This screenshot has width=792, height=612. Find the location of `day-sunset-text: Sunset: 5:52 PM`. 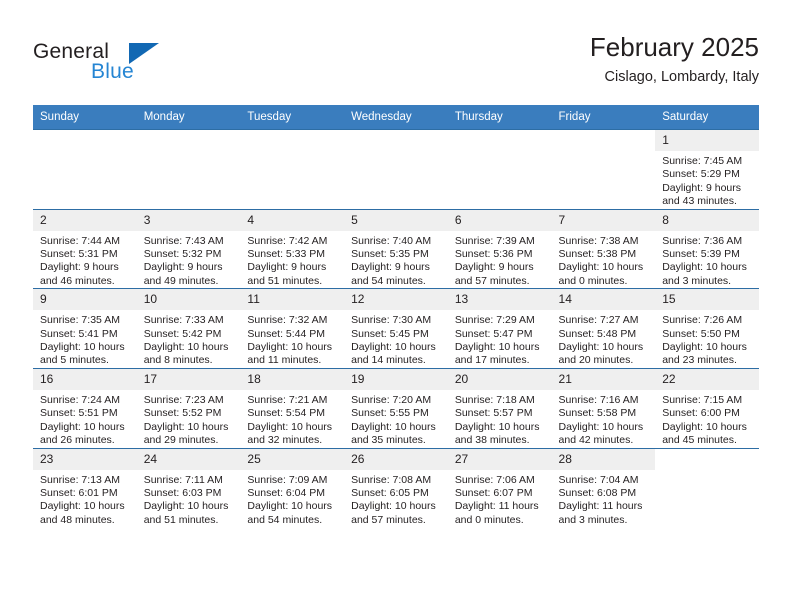

day-sunset-text: Sunset: 5:52 PM is located at coordinates (182, 413).